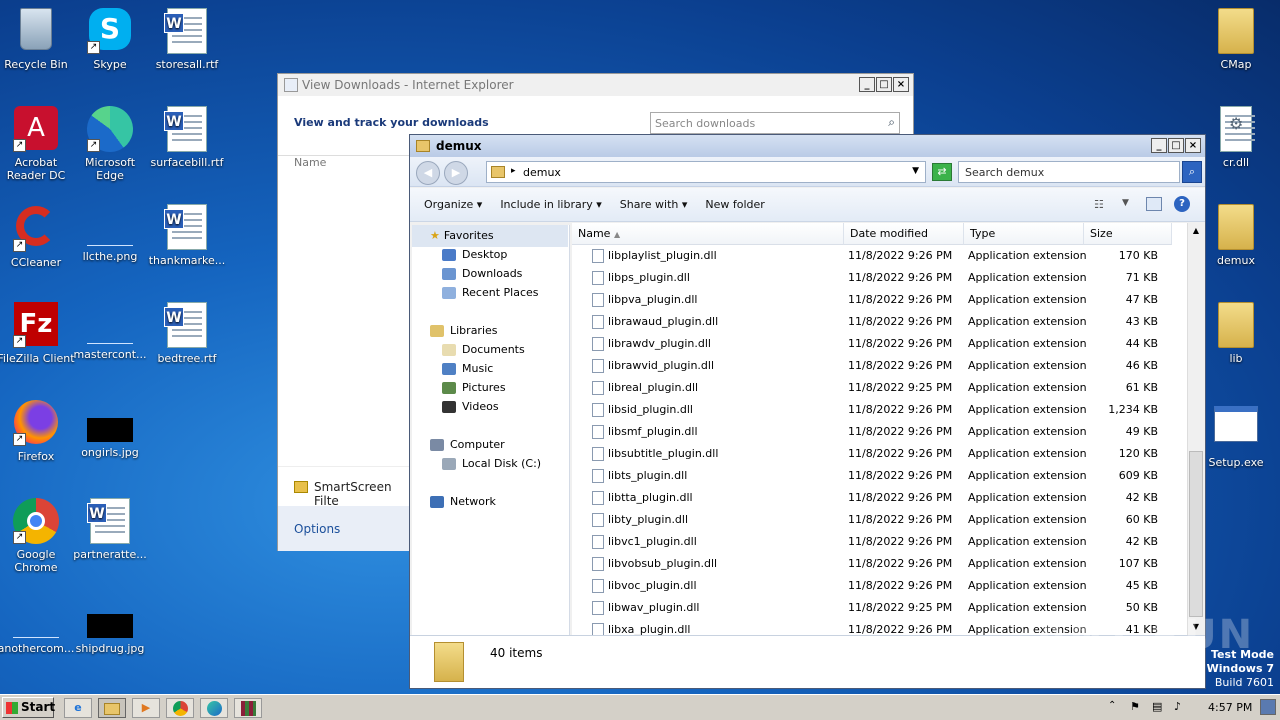 The image size is (1280, 720). Describe the element at coordinates (112, 708) in the screenshot. I see `explorer-taskbar-icon` at that location.